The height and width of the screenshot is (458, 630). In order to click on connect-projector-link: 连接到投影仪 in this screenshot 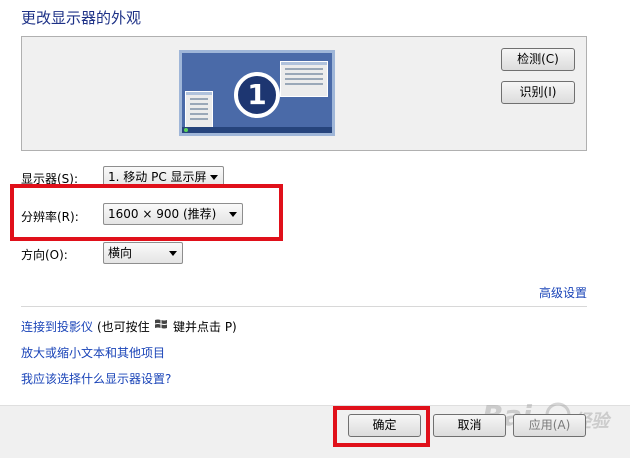, I will do `click(57, 326)`.